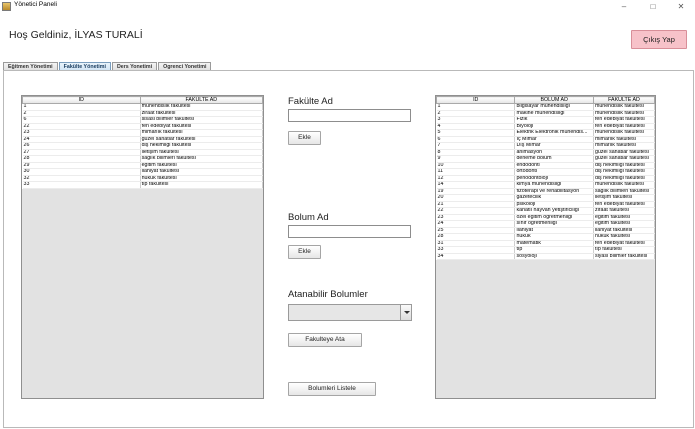 The image size is (695, 429). What do you see at coordinates (347, 7) in the screenshot?
I see `window-titlebar: Yönetici Paneli – □ ✕` at bounding box center [347, 7].